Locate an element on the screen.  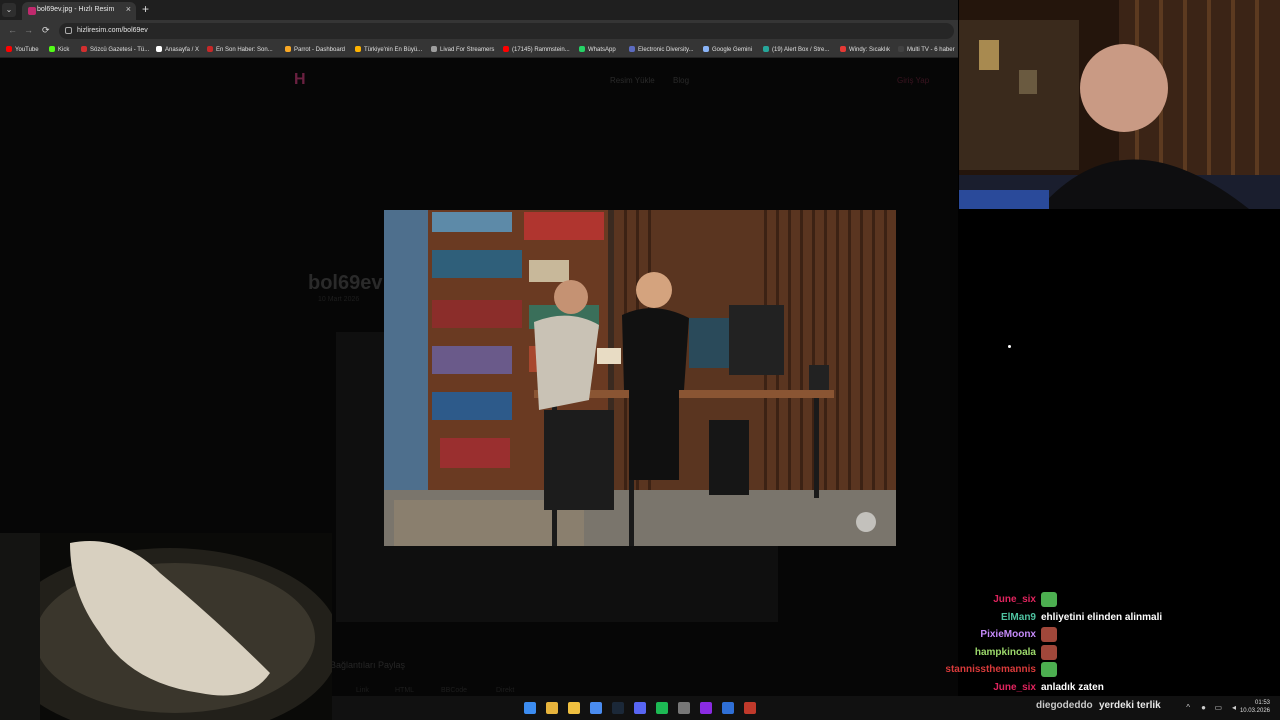
share-button-direct: Direkt is located at coordinates (505, 690).